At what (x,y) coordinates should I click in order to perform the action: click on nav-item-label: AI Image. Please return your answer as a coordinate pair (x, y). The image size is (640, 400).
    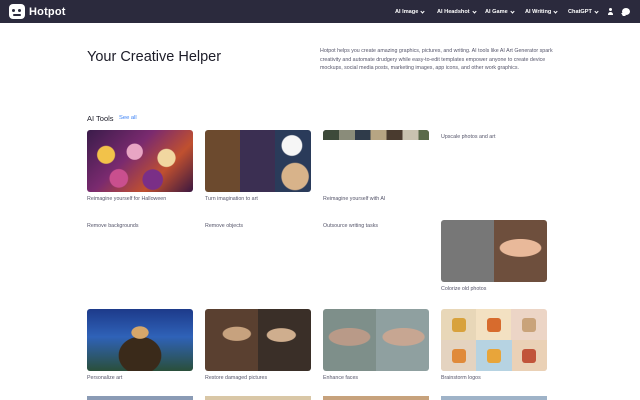
    Looking at the image, I should click on (407, 12).